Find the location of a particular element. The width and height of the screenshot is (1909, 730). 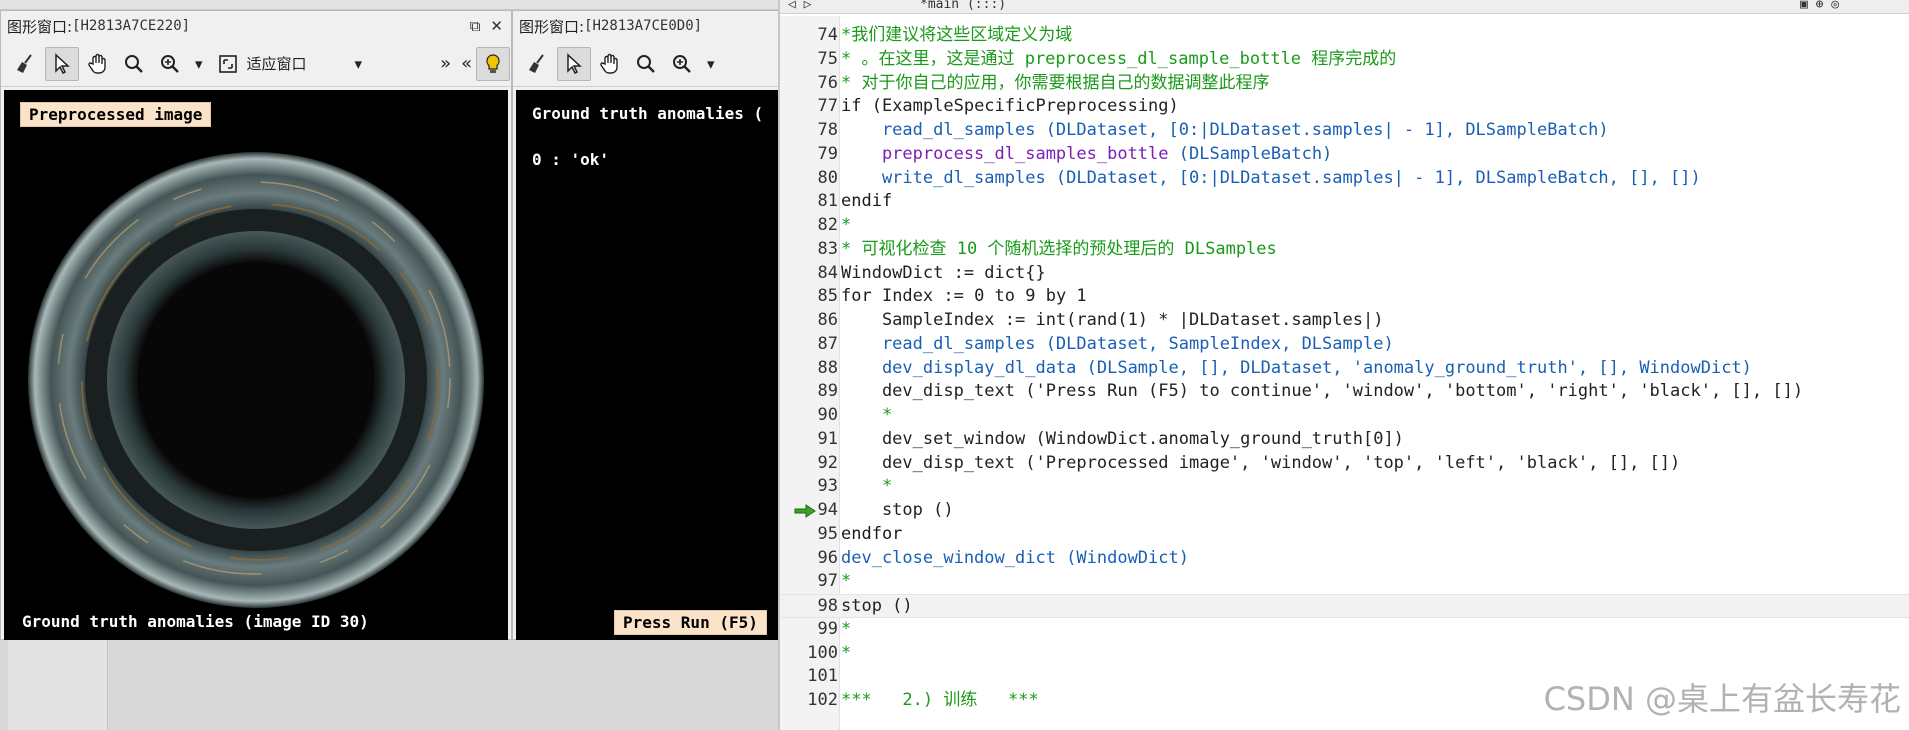

line-number: 74 is located at coordinates (827, 35).